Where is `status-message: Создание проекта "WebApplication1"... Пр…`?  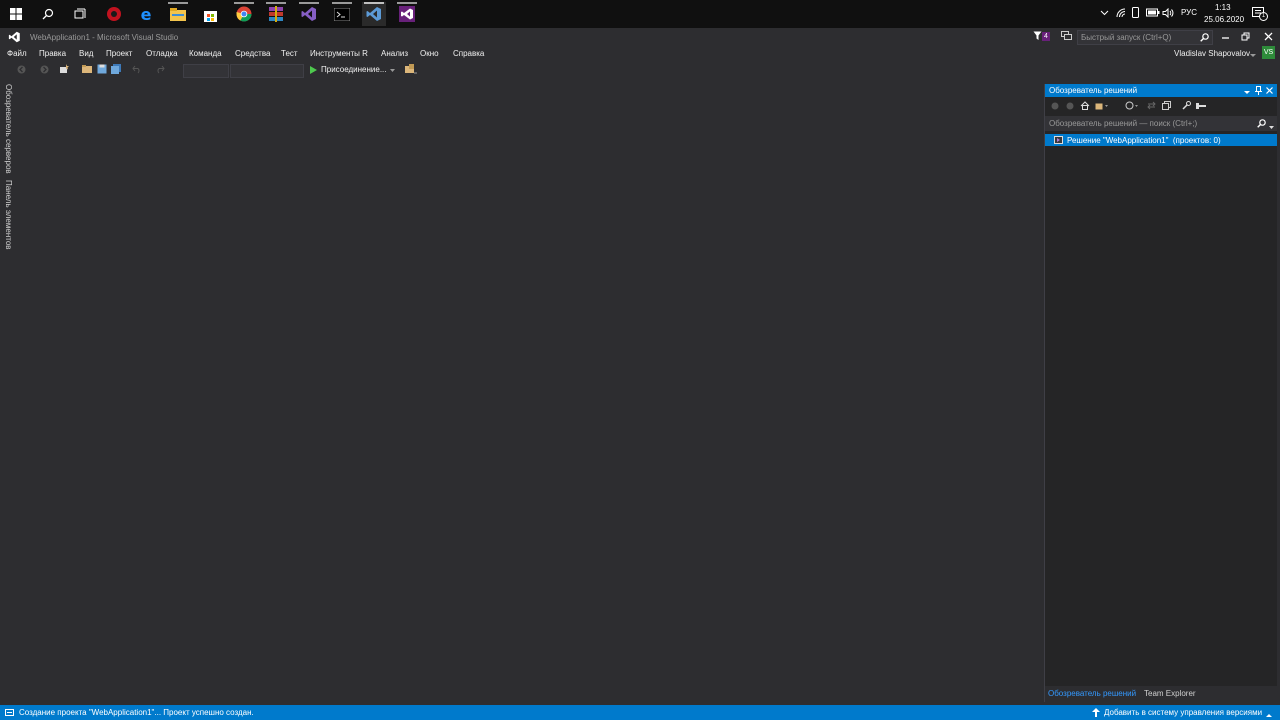 status-message: Создание проекта "WebApplication1"... Пр… is located at coordinates (136, 712).